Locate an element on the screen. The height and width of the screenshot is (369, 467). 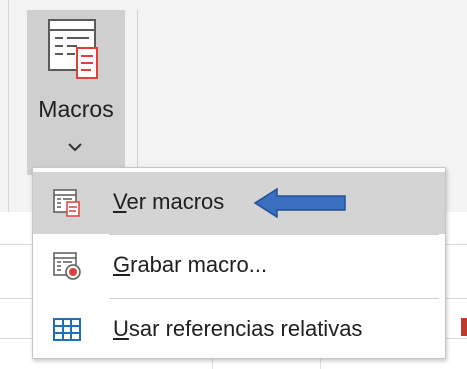
macros-button: Macros is located at coordinates (76, 92).